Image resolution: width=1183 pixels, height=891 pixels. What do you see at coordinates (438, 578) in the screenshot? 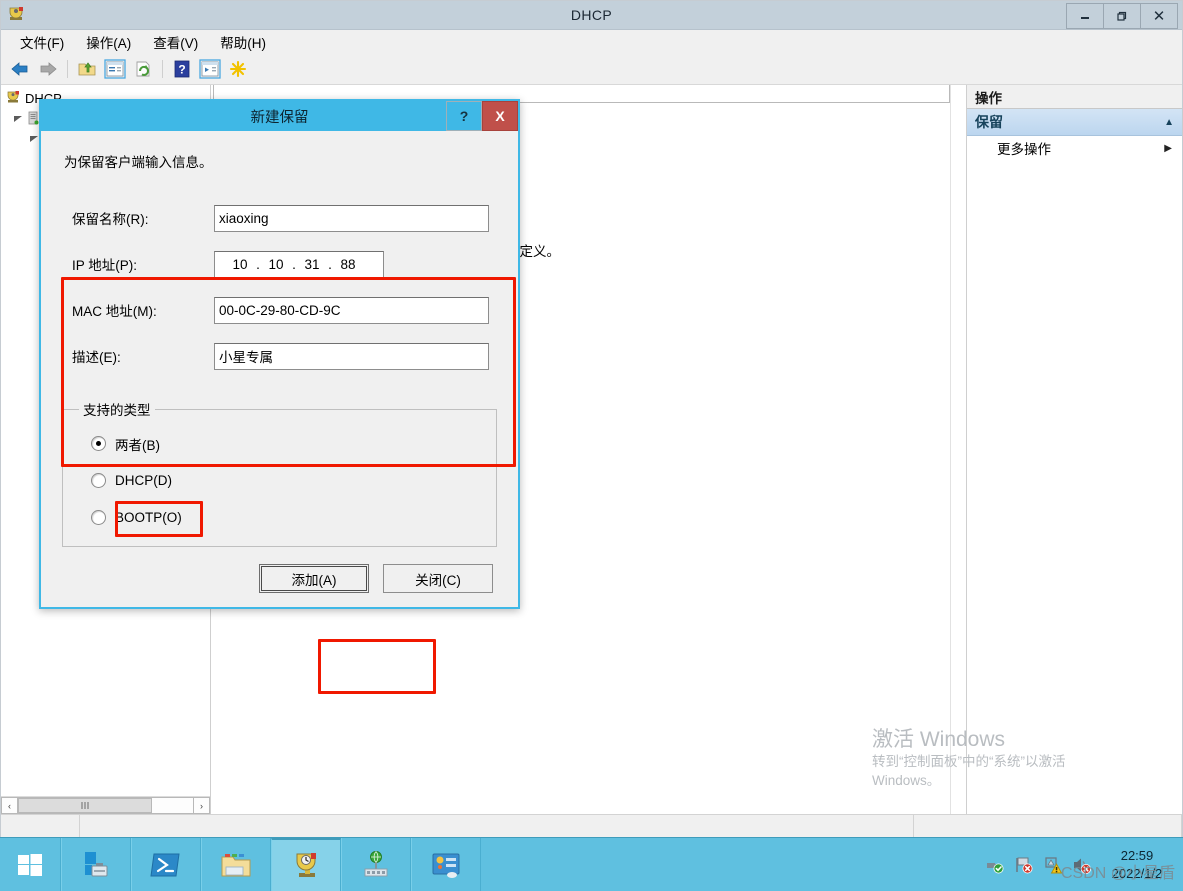
I see `close-dialog-button: 关闭(C)` at bounding box center [438, 578].